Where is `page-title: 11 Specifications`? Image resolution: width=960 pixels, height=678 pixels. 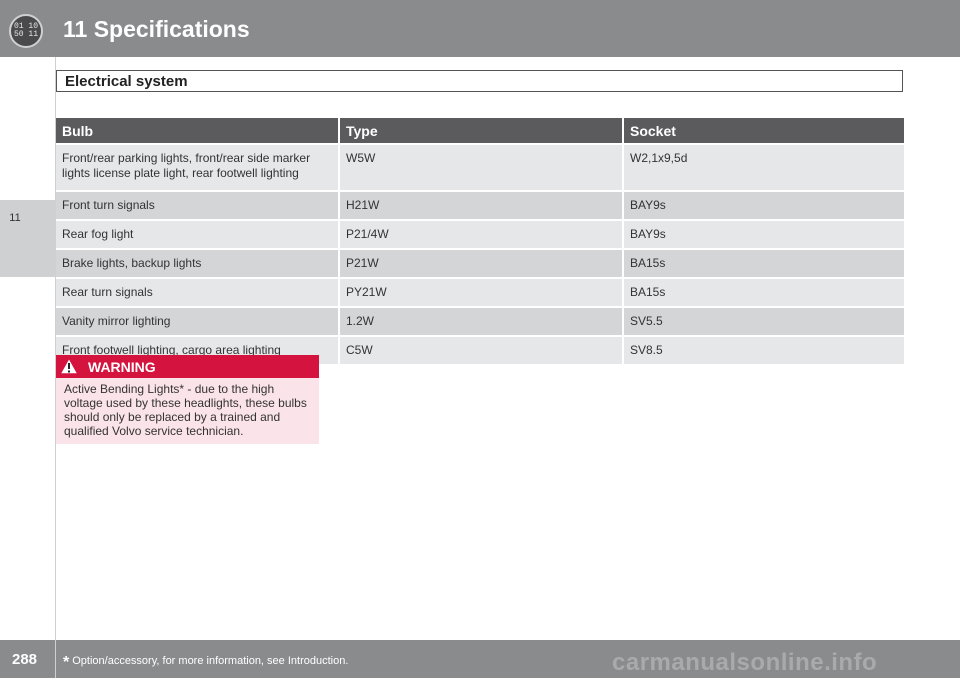
page-title: 11 Specifications is located at coordinates (156, 29).